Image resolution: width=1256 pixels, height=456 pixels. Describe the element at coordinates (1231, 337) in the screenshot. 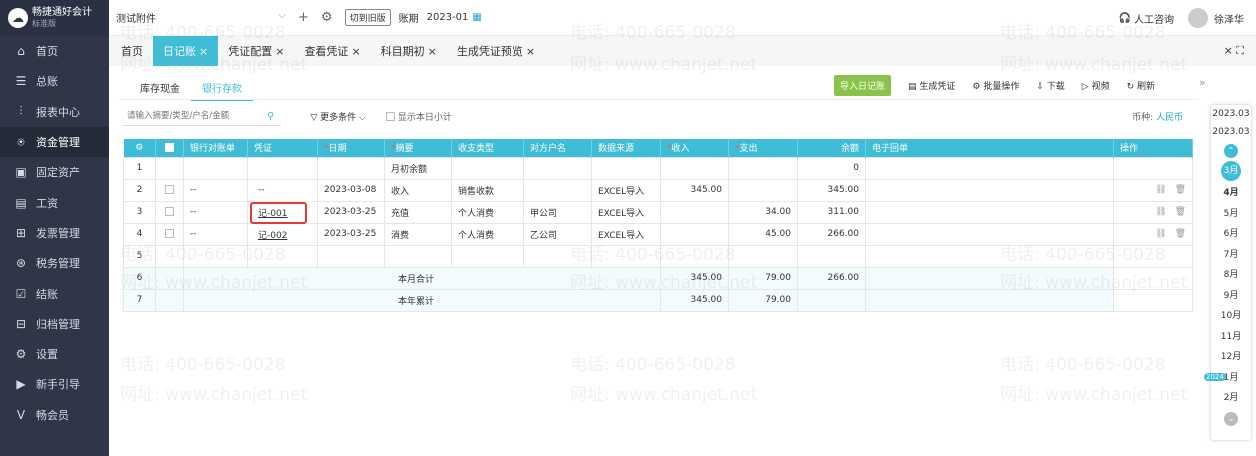

I see `month-item: 11月` at that location.